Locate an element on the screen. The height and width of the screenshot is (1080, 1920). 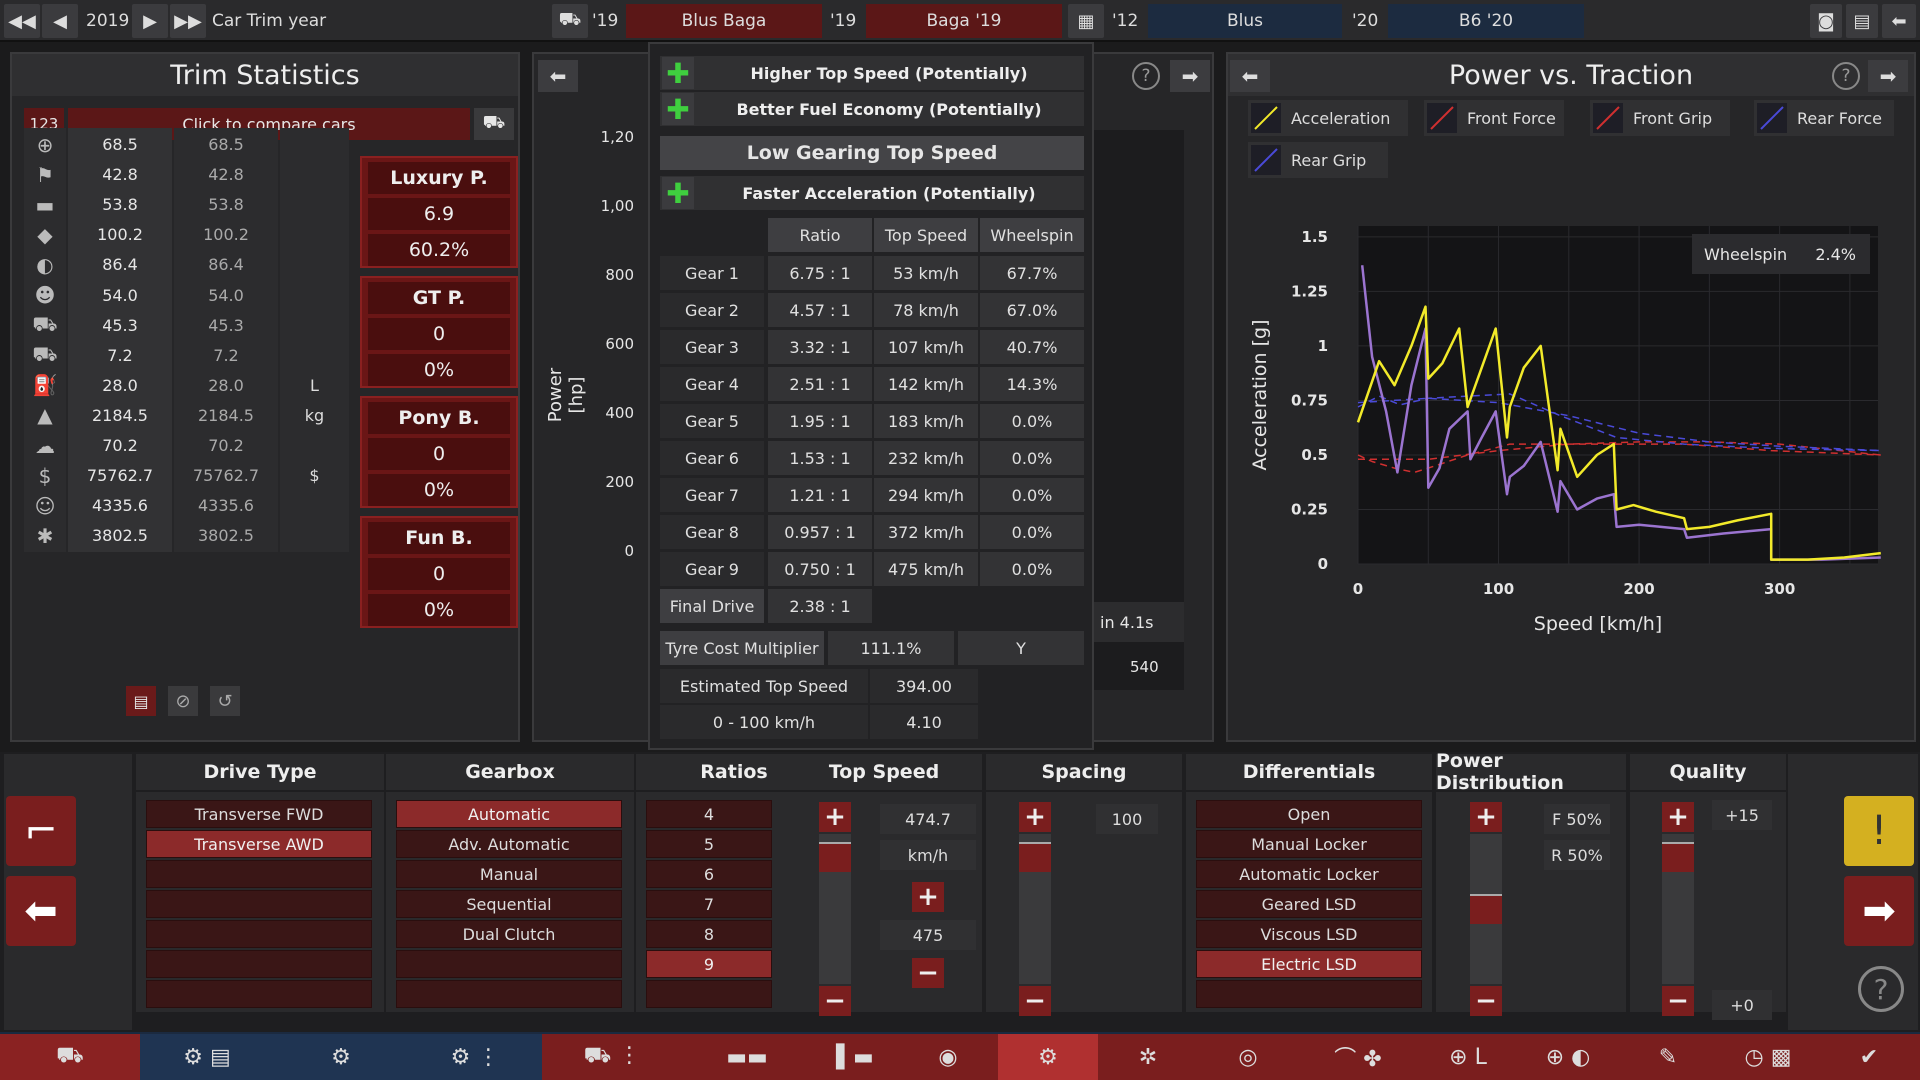
nav-brakes-icon: ◎ is located at coordinates (1248, 1057).